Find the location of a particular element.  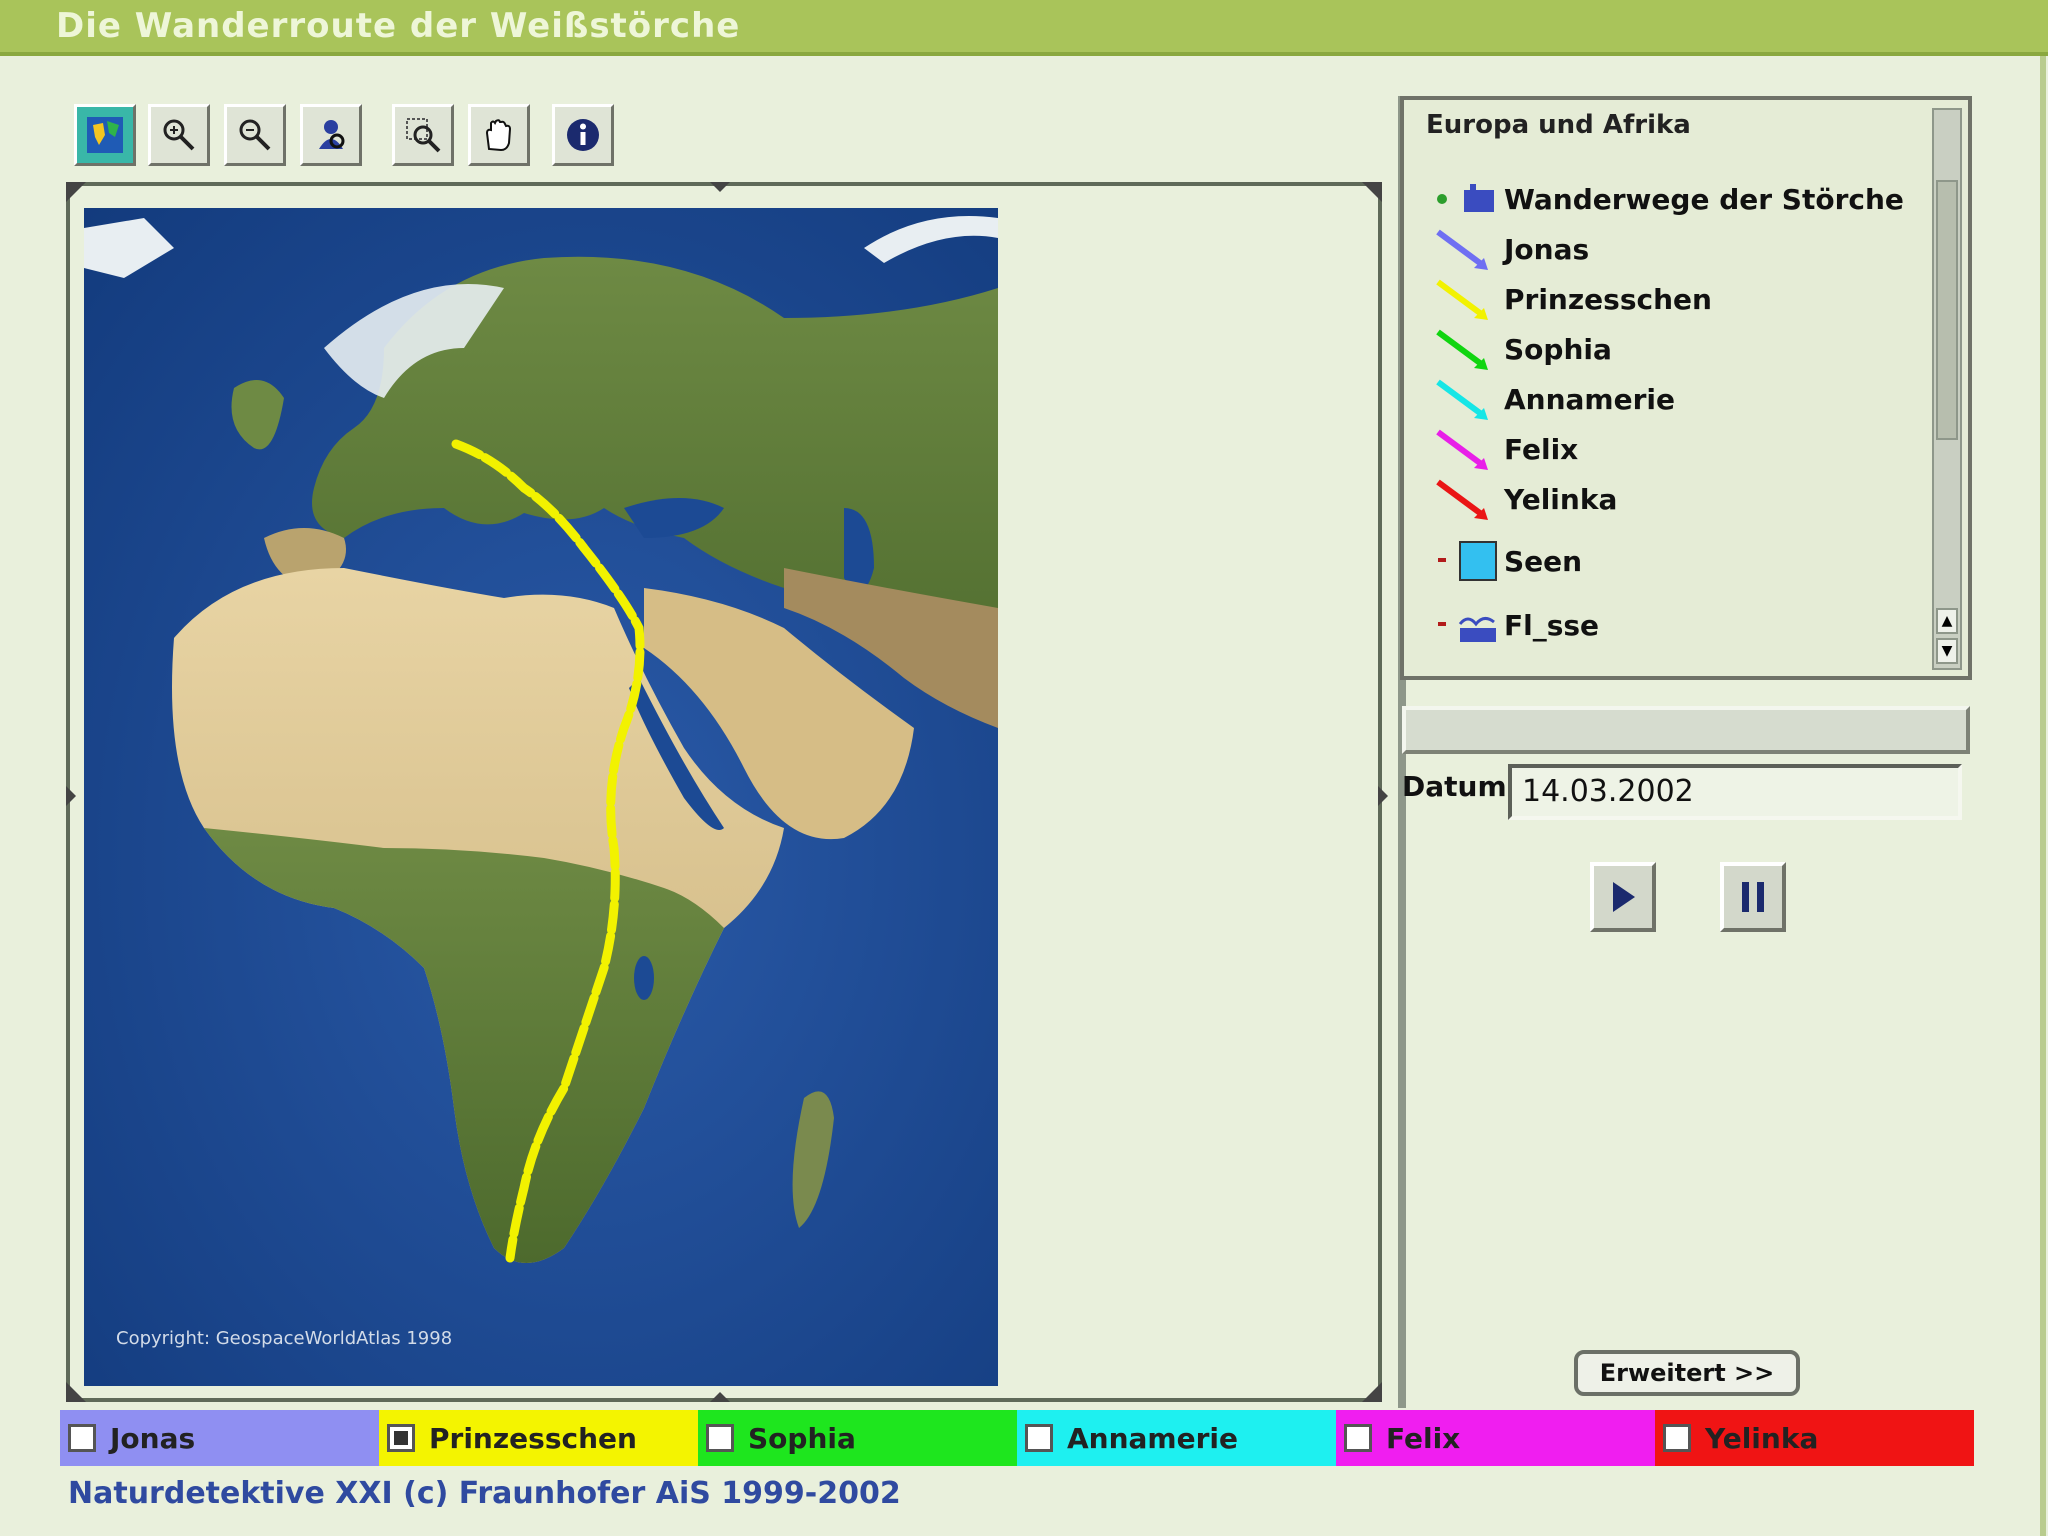

map-copyright: Copyright: GeospaceWorldAtlas 1998 is located at coordinates (284, 1338).